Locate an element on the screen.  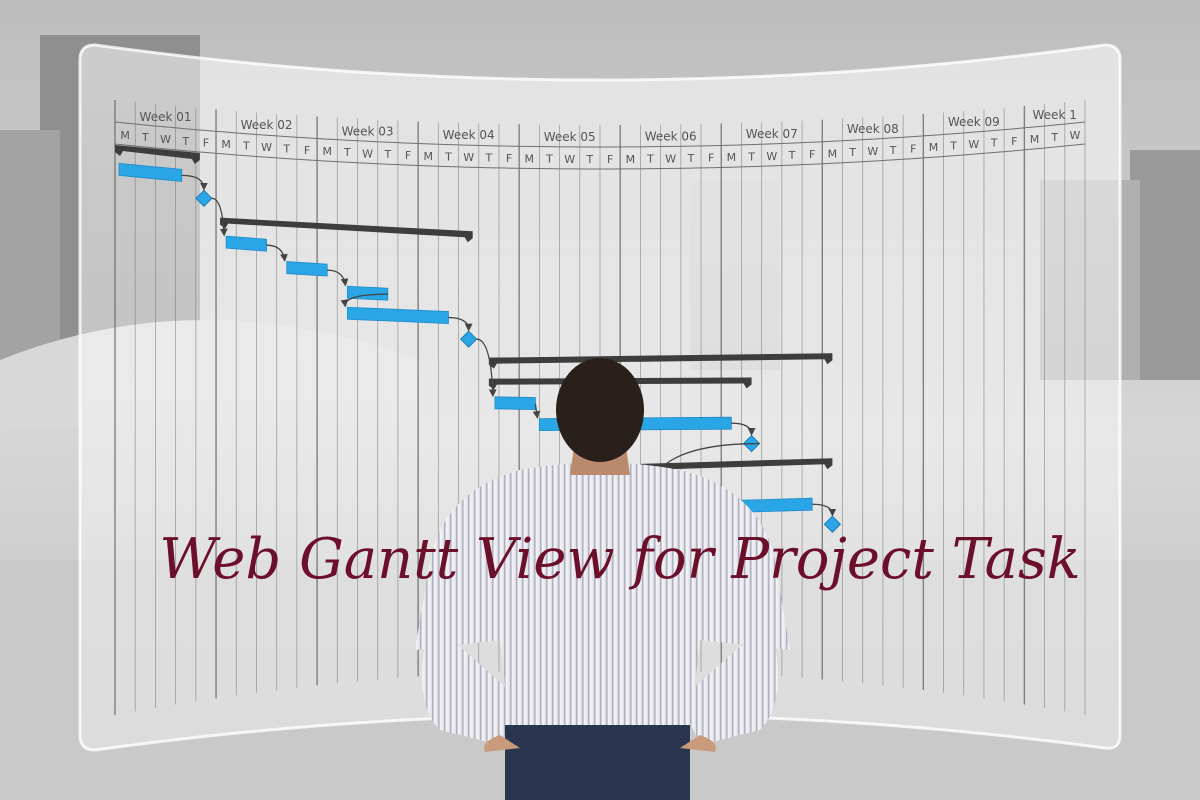
week-label: Week 08 is located at coordinates (873, 129).